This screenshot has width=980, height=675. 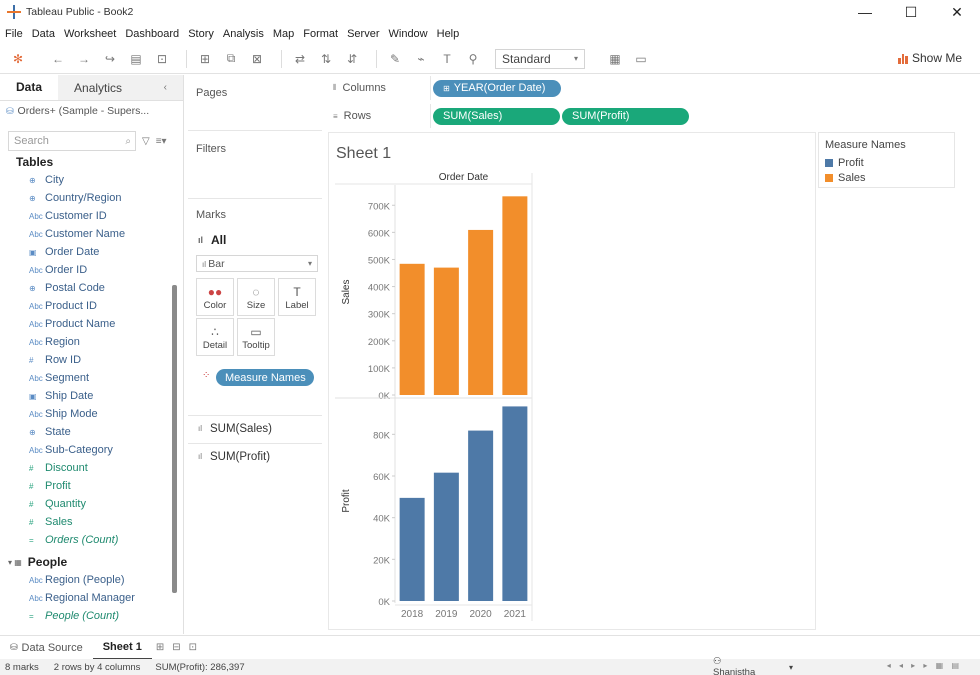 I want to click on swap-icon: ⇄, so click(x=300, y=59).